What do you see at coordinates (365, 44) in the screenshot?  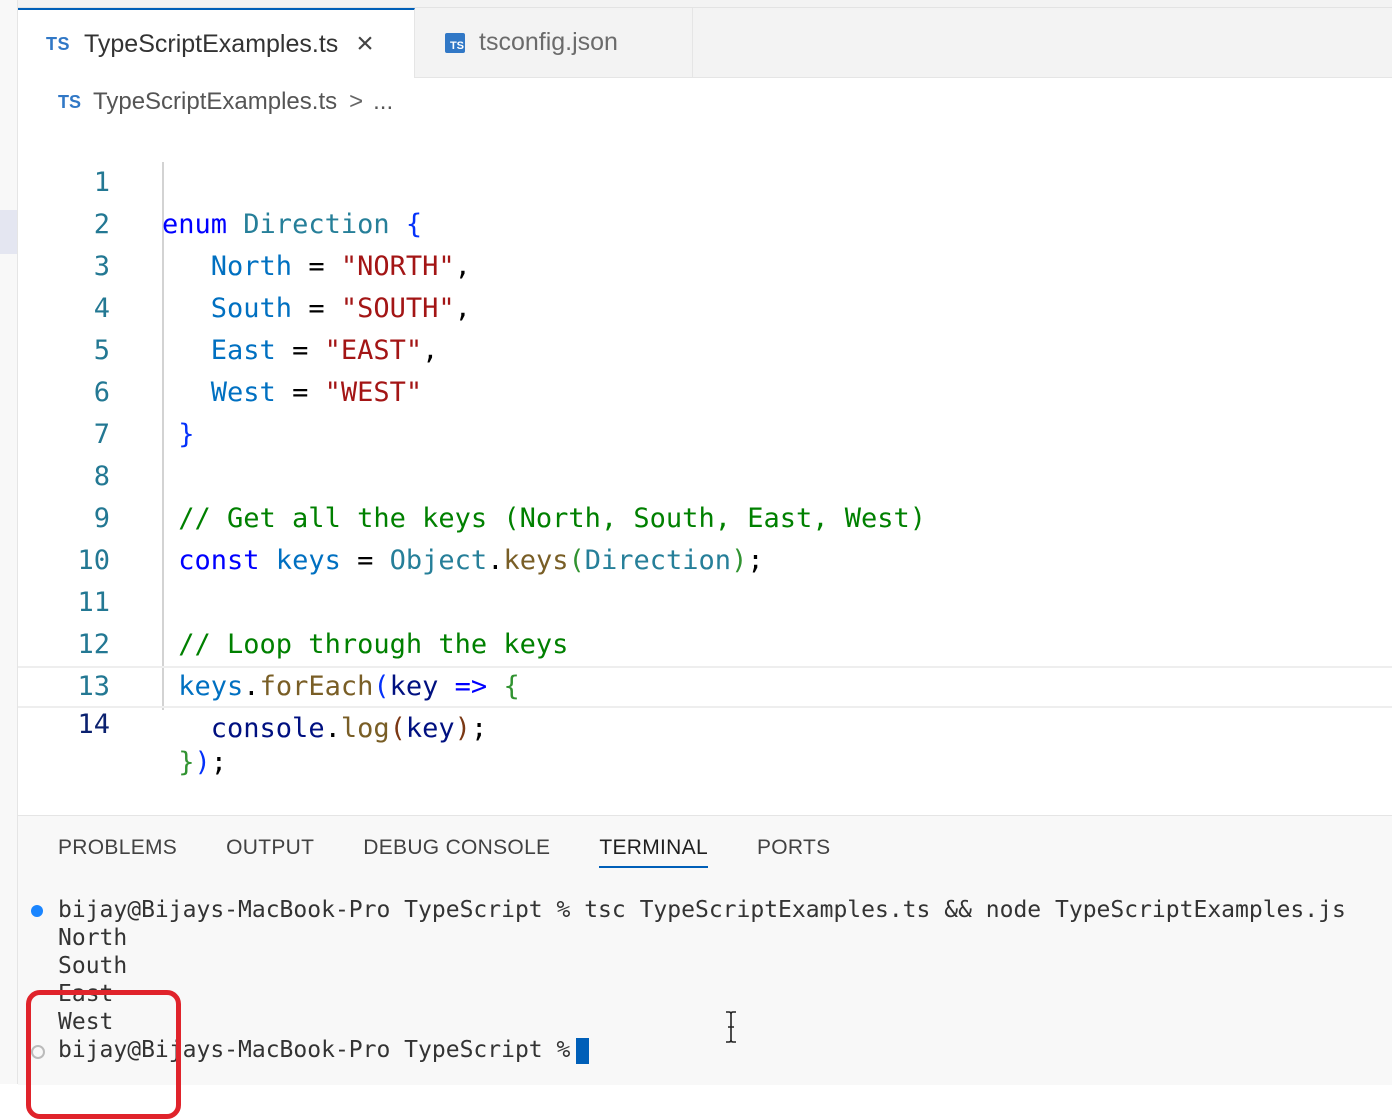 I see `close-icon: ×` at bounding box center [365, 44].